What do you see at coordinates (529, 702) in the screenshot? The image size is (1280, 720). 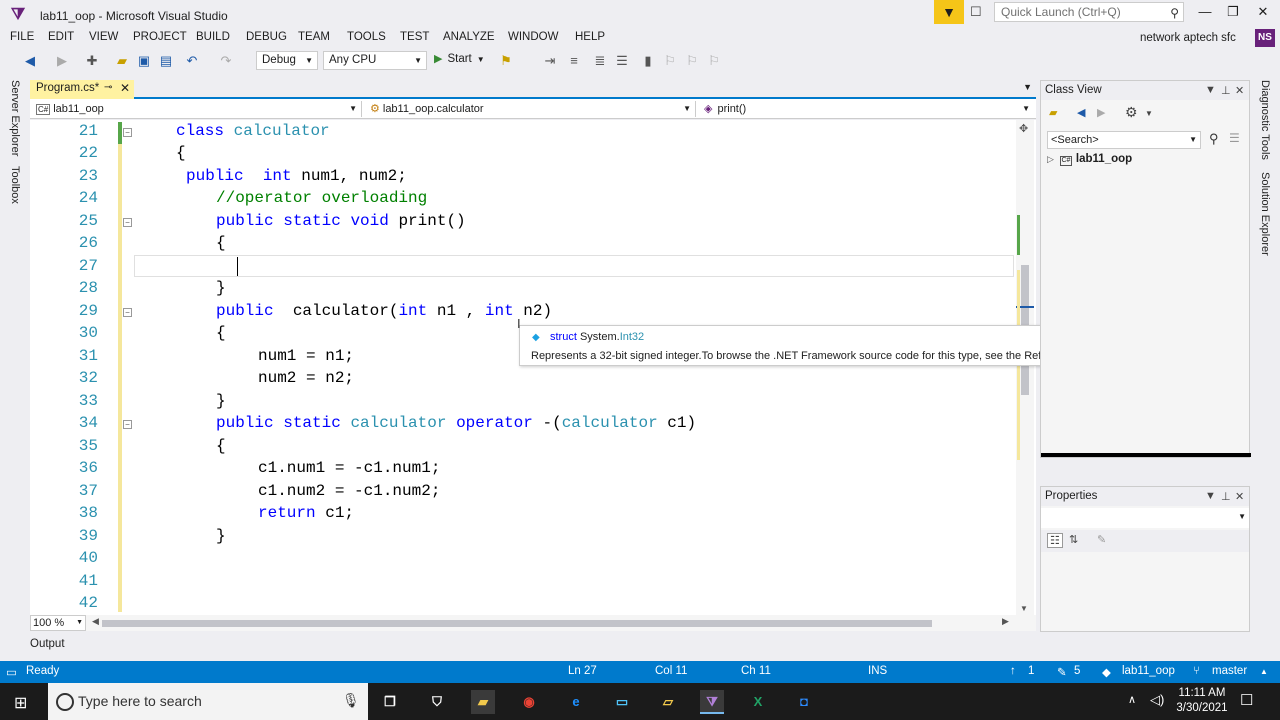 I see `chrome-icon: ◉` at bounding box center [529, 702].